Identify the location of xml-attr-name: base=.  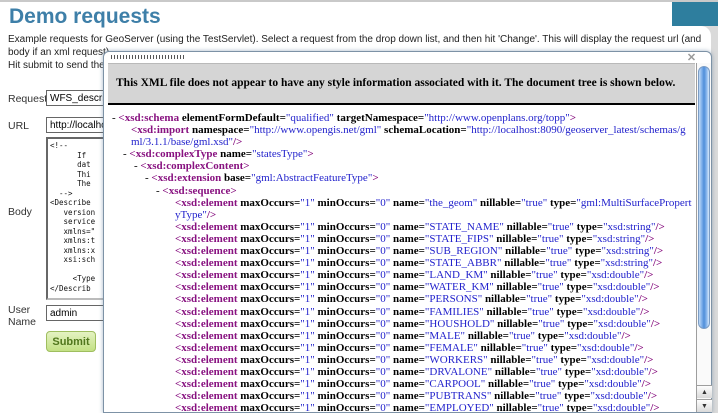
(236, 178).